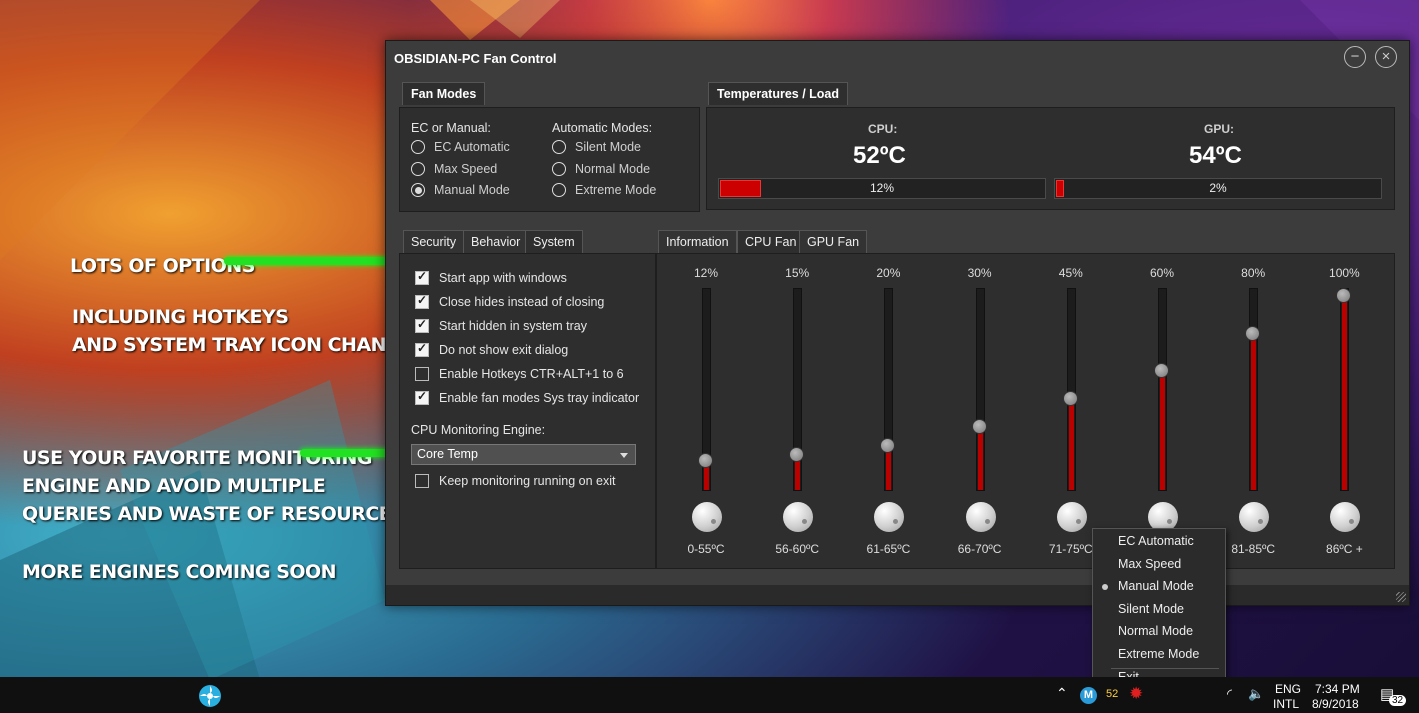 The height and width of the screenshot is (713, 1419). What do you see at coordinates (1162, 273) in the screenshot?
I see `fan-speed-percent: 60%` at bounding box center [1162, 273].